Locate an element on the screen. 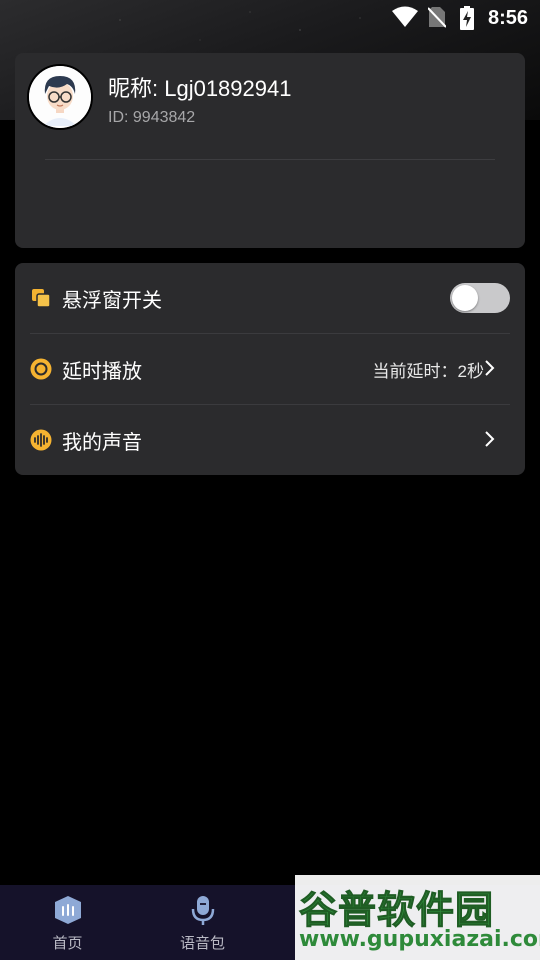 The height and width of the screenshot is (960, 540). home-bars-icon is located at coordinates (68, 912).